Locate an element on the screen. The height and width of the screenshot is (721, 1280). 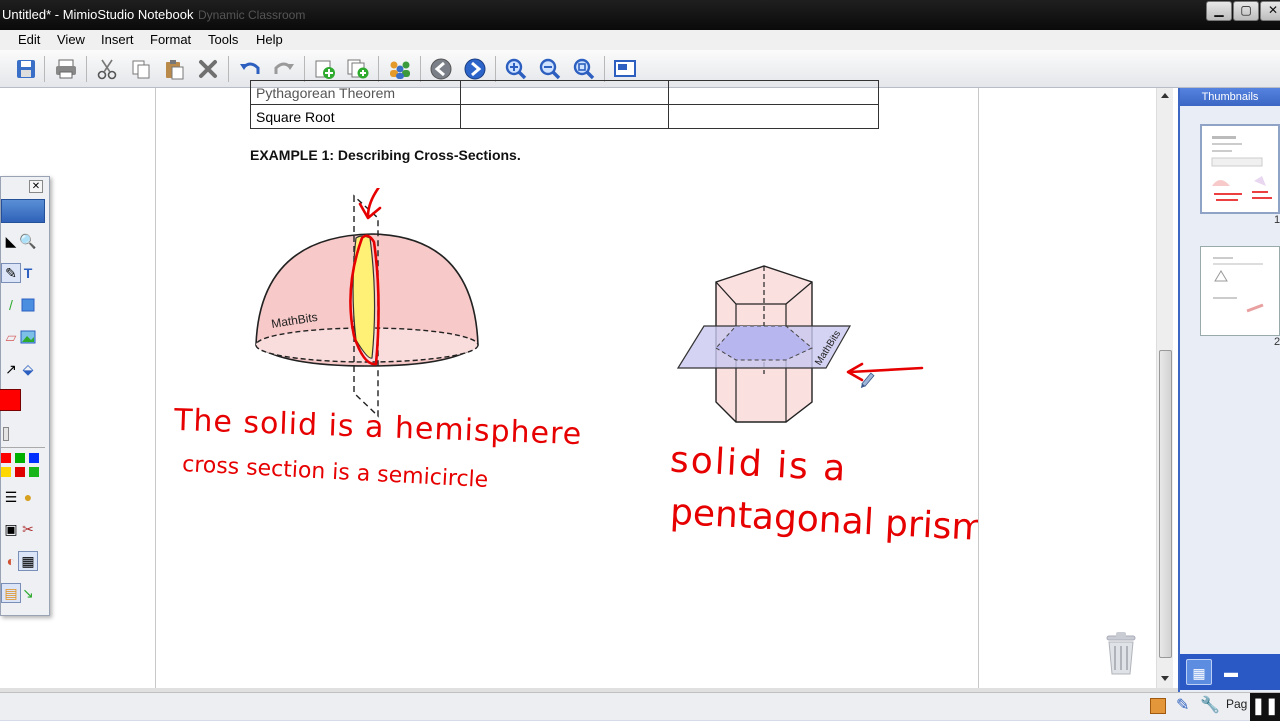
scroll-down-icon is located at coordinates (1165, 678).